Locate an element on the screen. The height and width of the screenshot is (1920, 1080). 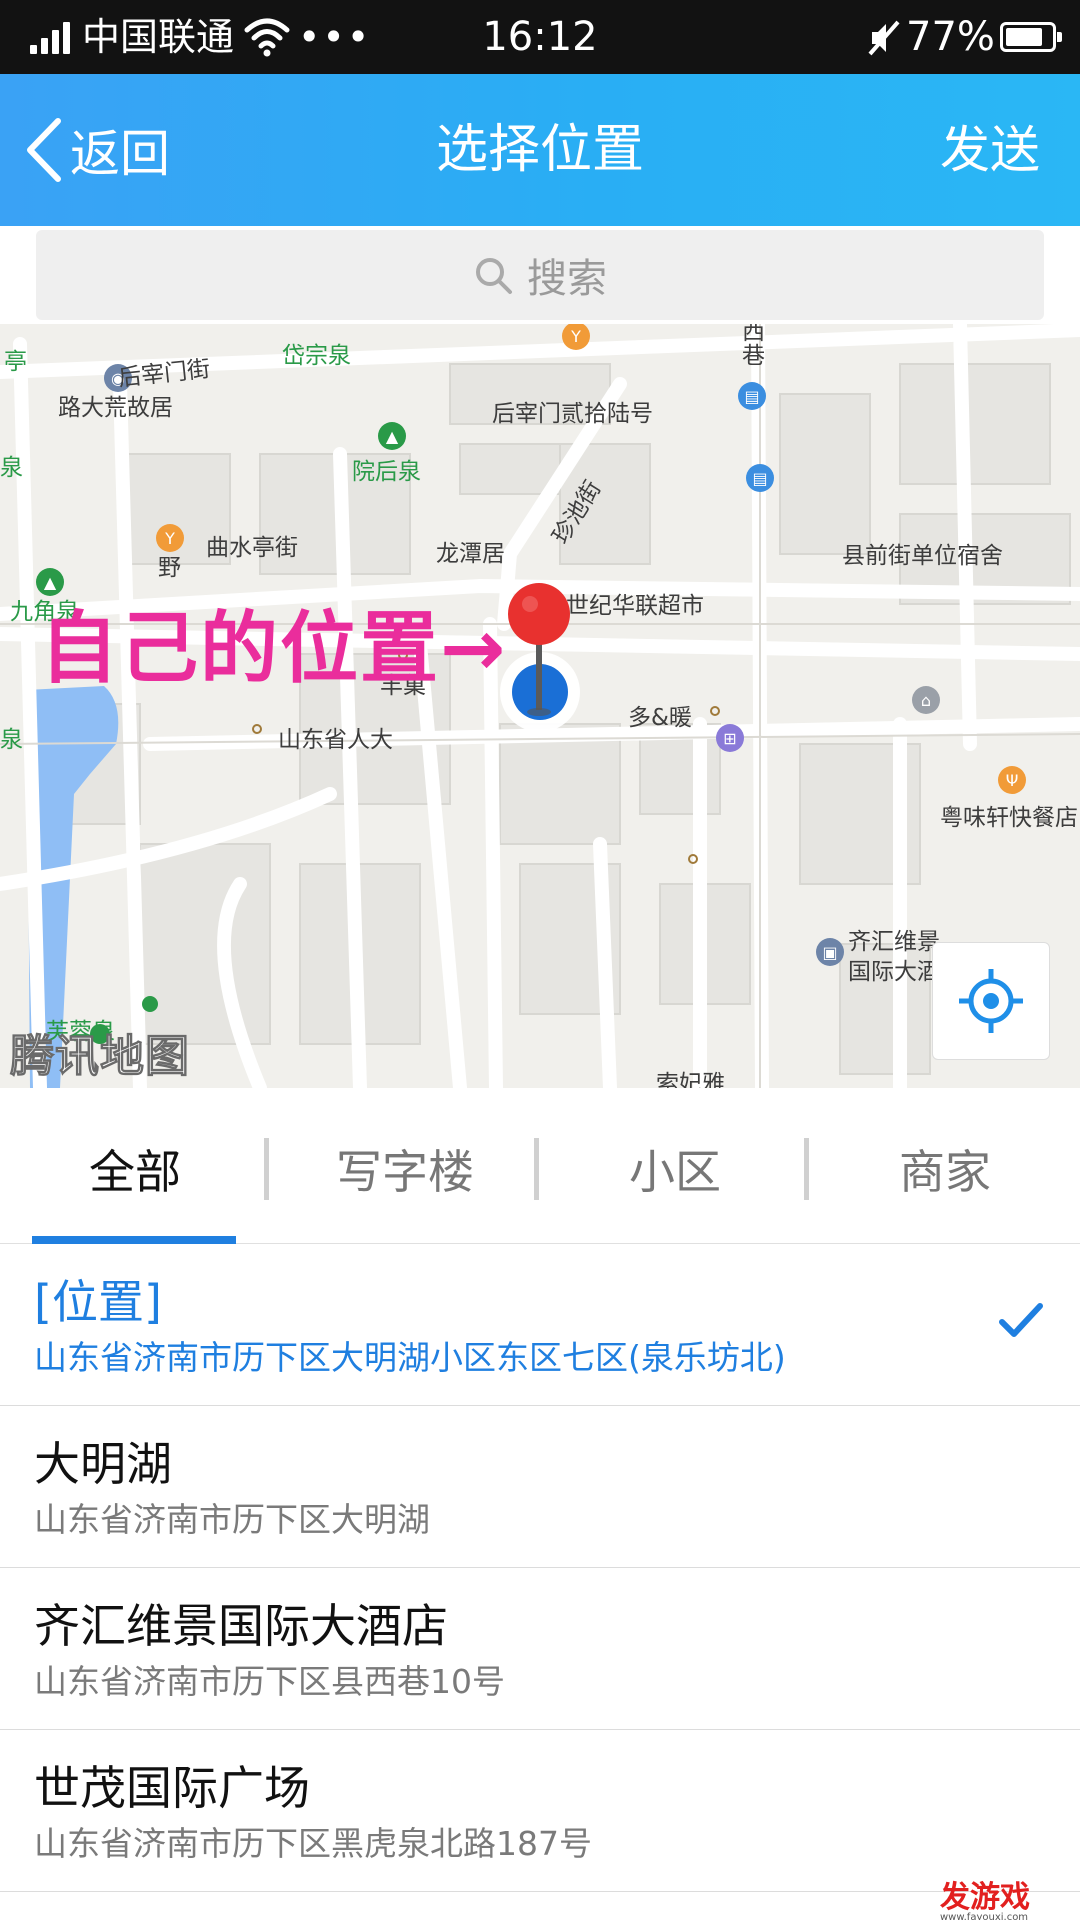
map-label: 山东省人大 is located at coordinates (335, 740).